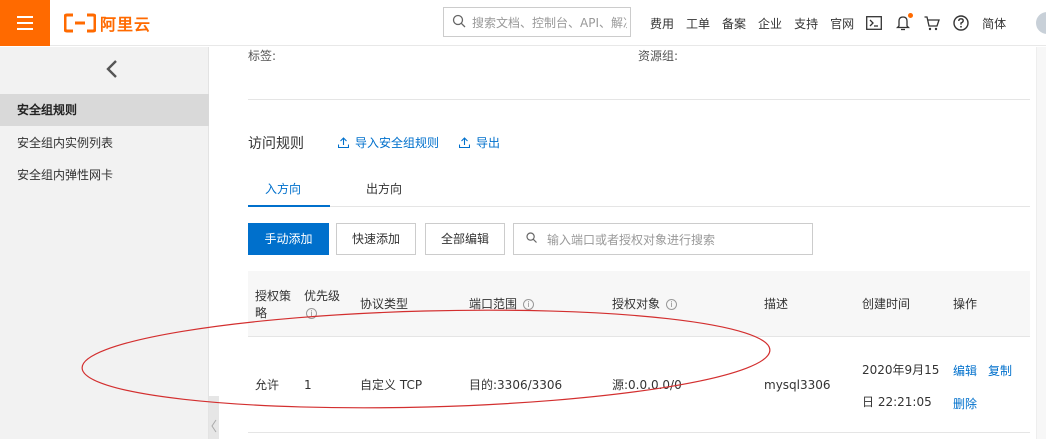  I want to click on vertical-scrollbar, so click(1041, 243).